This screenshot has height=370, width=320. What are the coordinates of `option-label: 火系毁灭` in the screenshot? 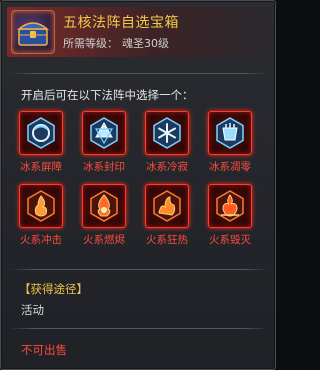 It's located at (230, 240).